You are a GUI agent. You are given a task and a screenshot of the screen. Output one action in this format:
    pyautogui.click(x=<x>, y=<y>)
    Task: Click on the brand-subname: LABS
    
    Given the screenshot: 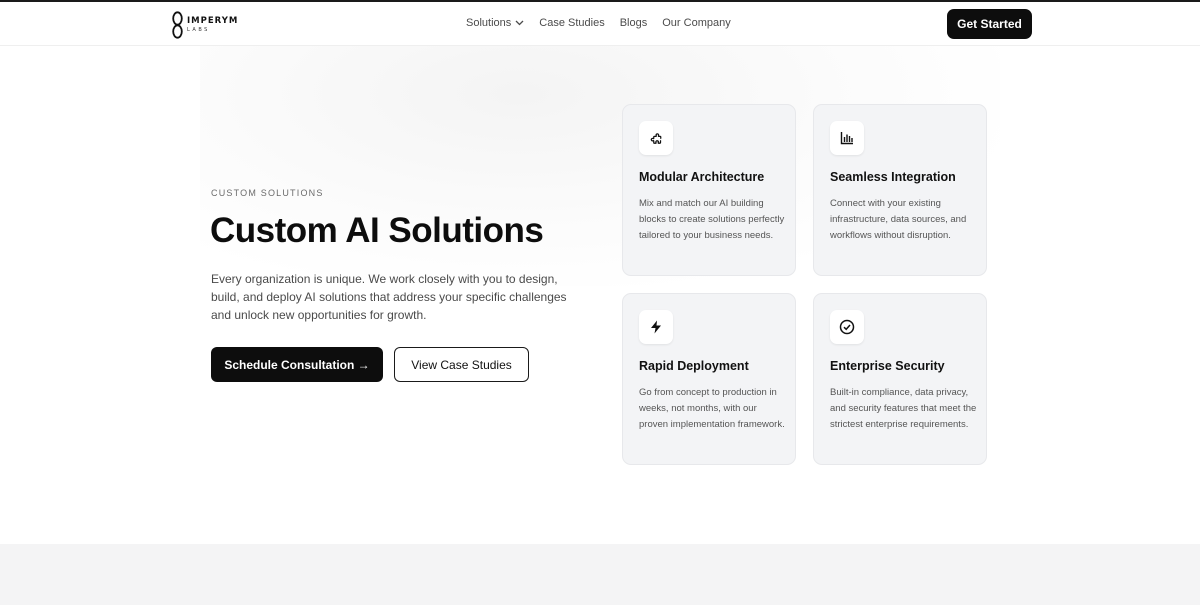 What is the action you would take?
    pyautogui.click(x=198, y=29)
    